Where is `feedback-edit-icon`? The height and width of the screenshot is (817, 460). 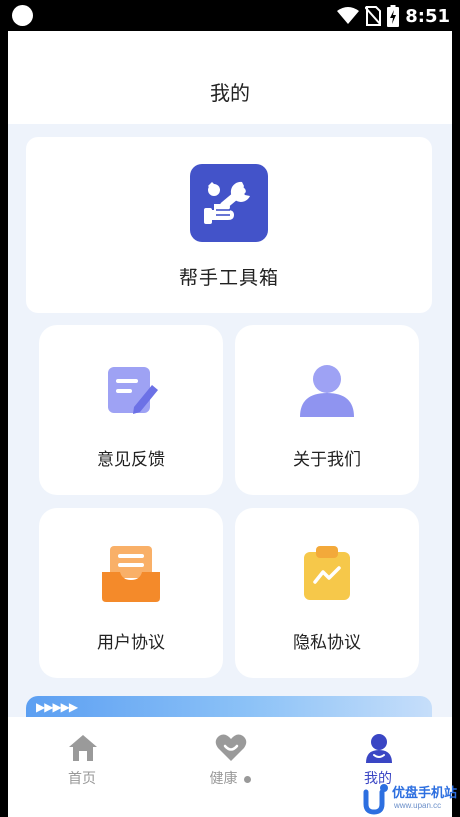
feedback-edit-icon is located at coordinates (131, 390).